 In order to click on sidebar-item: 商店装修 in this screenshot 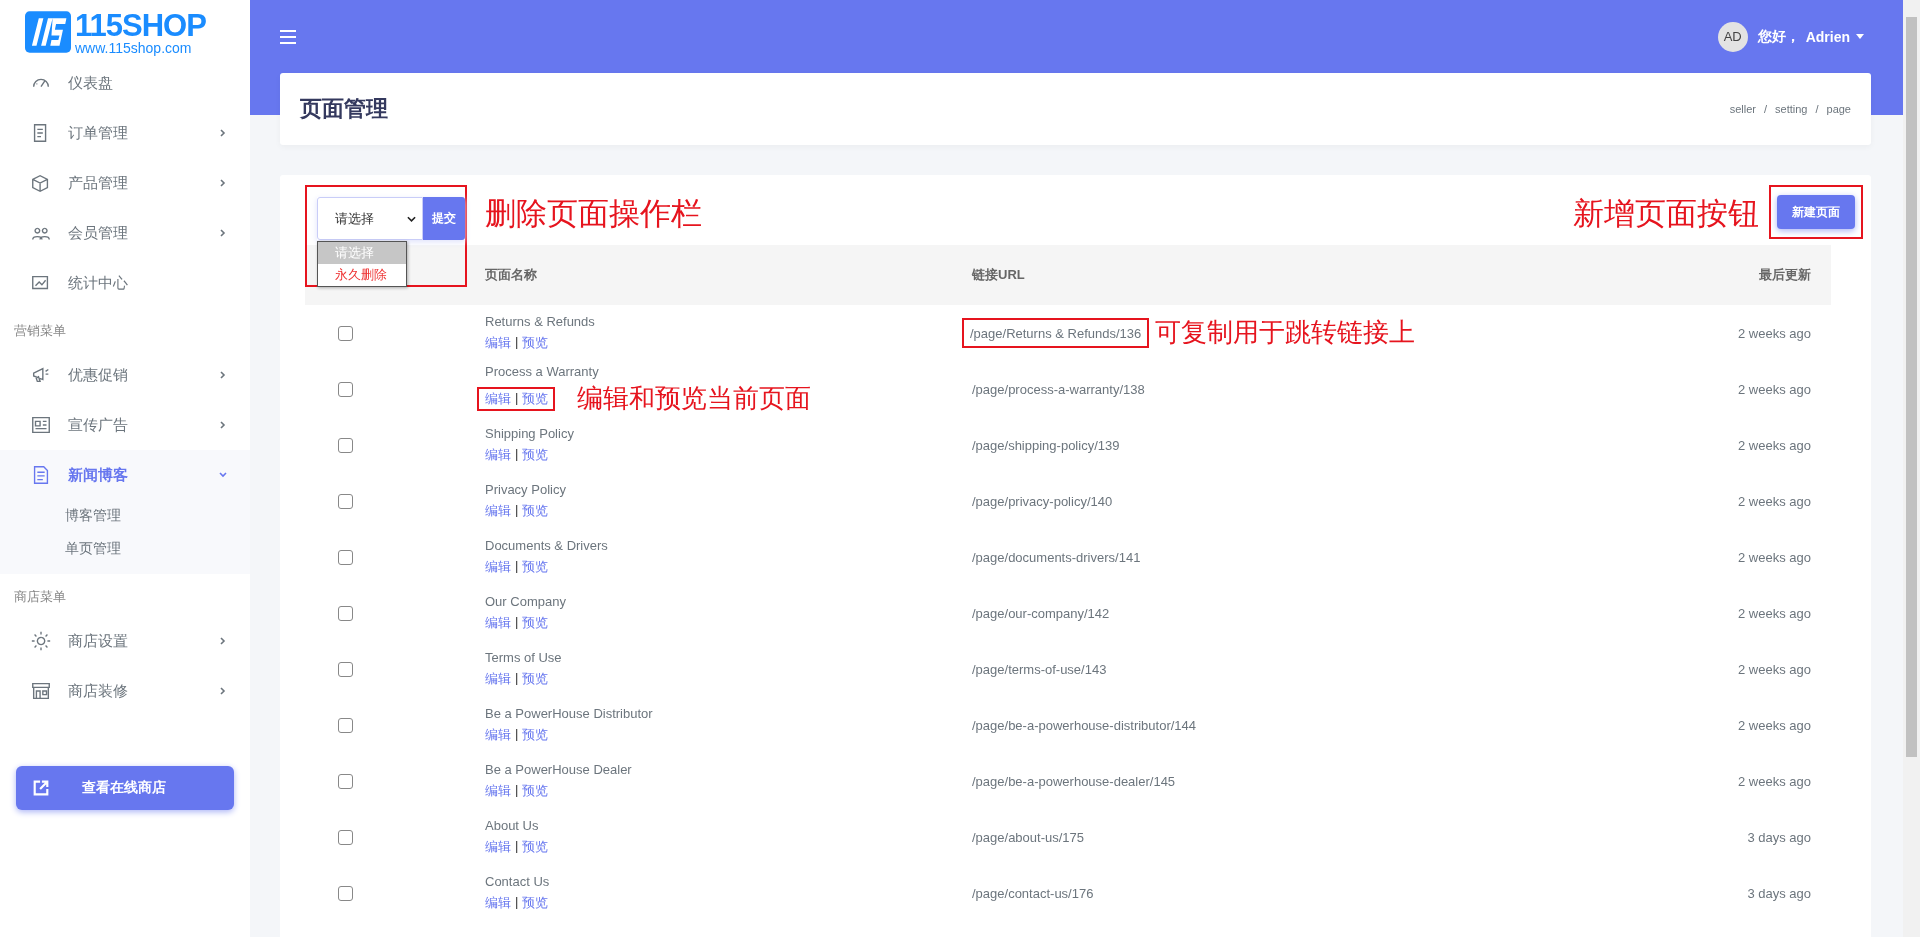, I will do `click(125, 691)`.